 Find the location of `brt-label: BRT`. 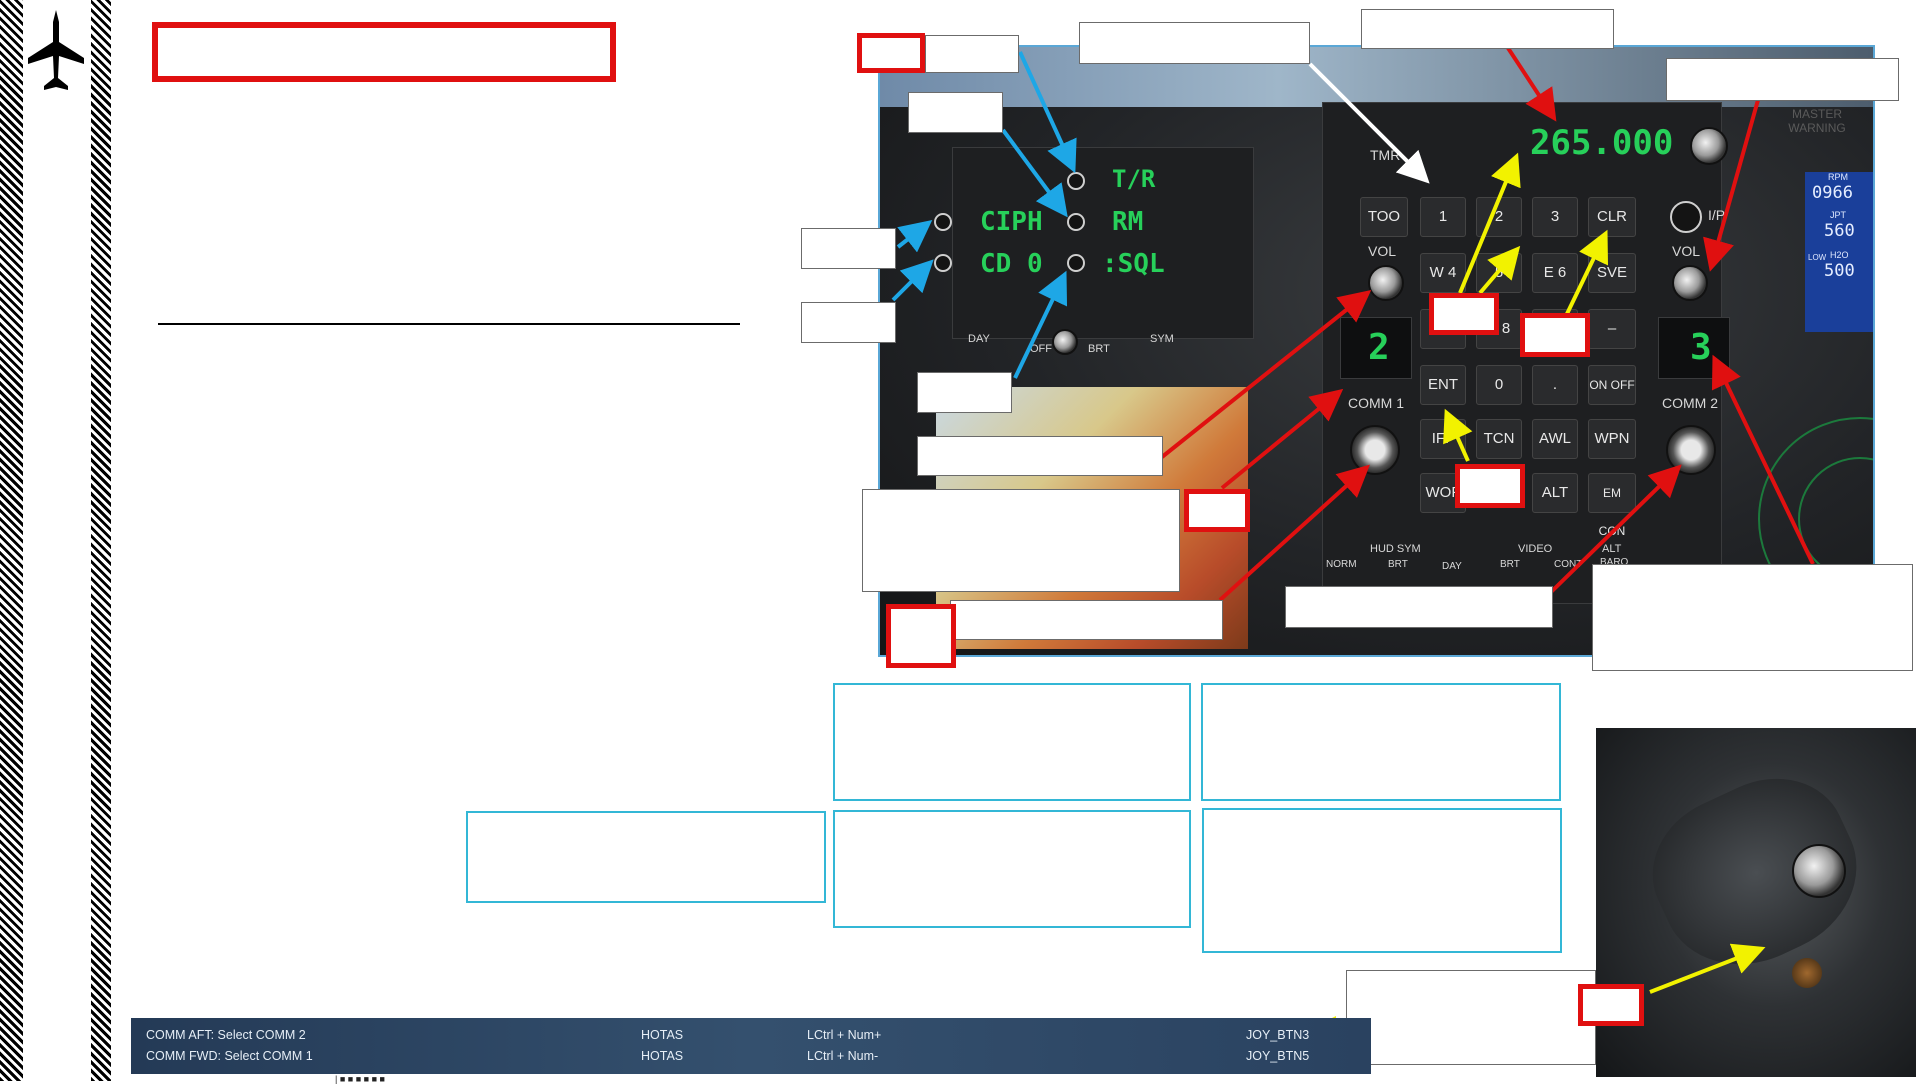

brt-label: BRT is located at coordinates (1099, 349).